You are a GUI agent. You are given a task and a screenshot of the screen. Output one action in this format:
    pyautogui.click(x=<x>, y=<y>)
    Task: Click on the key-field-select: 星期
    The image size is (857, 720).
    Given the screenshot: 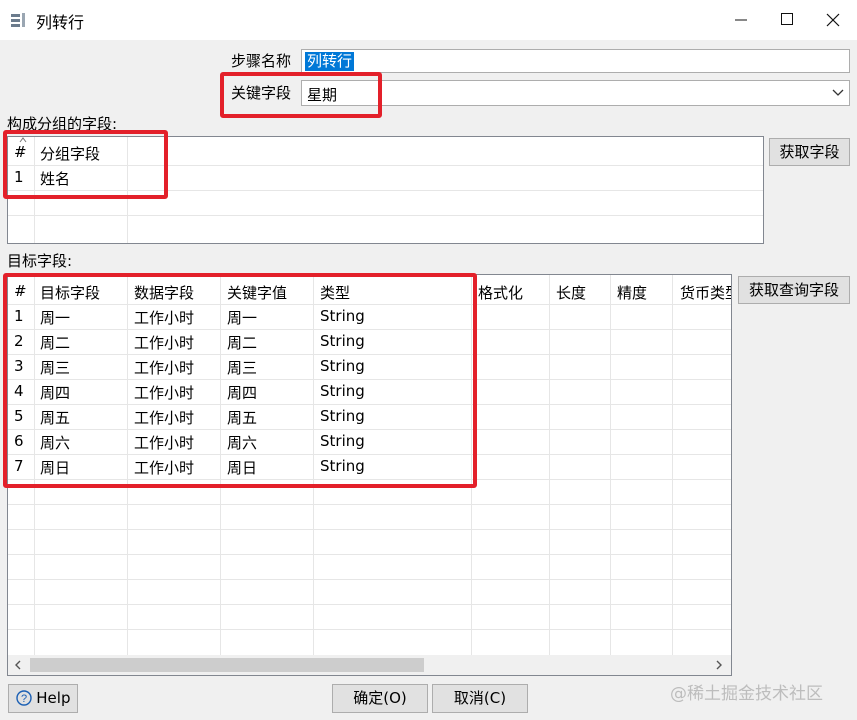 What is the action you would take?
    pyautogui.click(x=575, y=93)
    